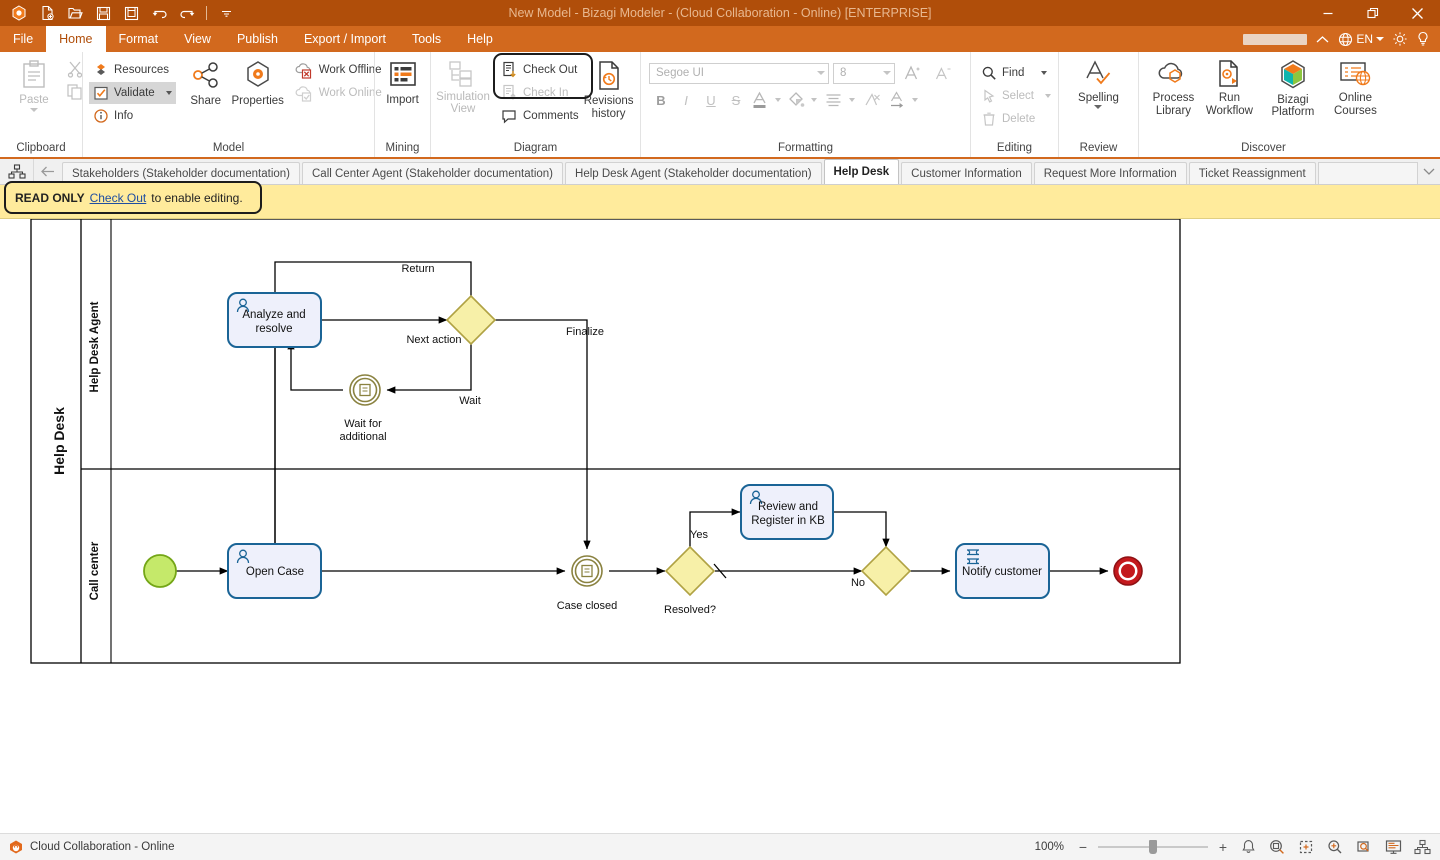 The width and height of the screenshot is (1440, 860). I want to click on share-button: Share, so click(206, 83).